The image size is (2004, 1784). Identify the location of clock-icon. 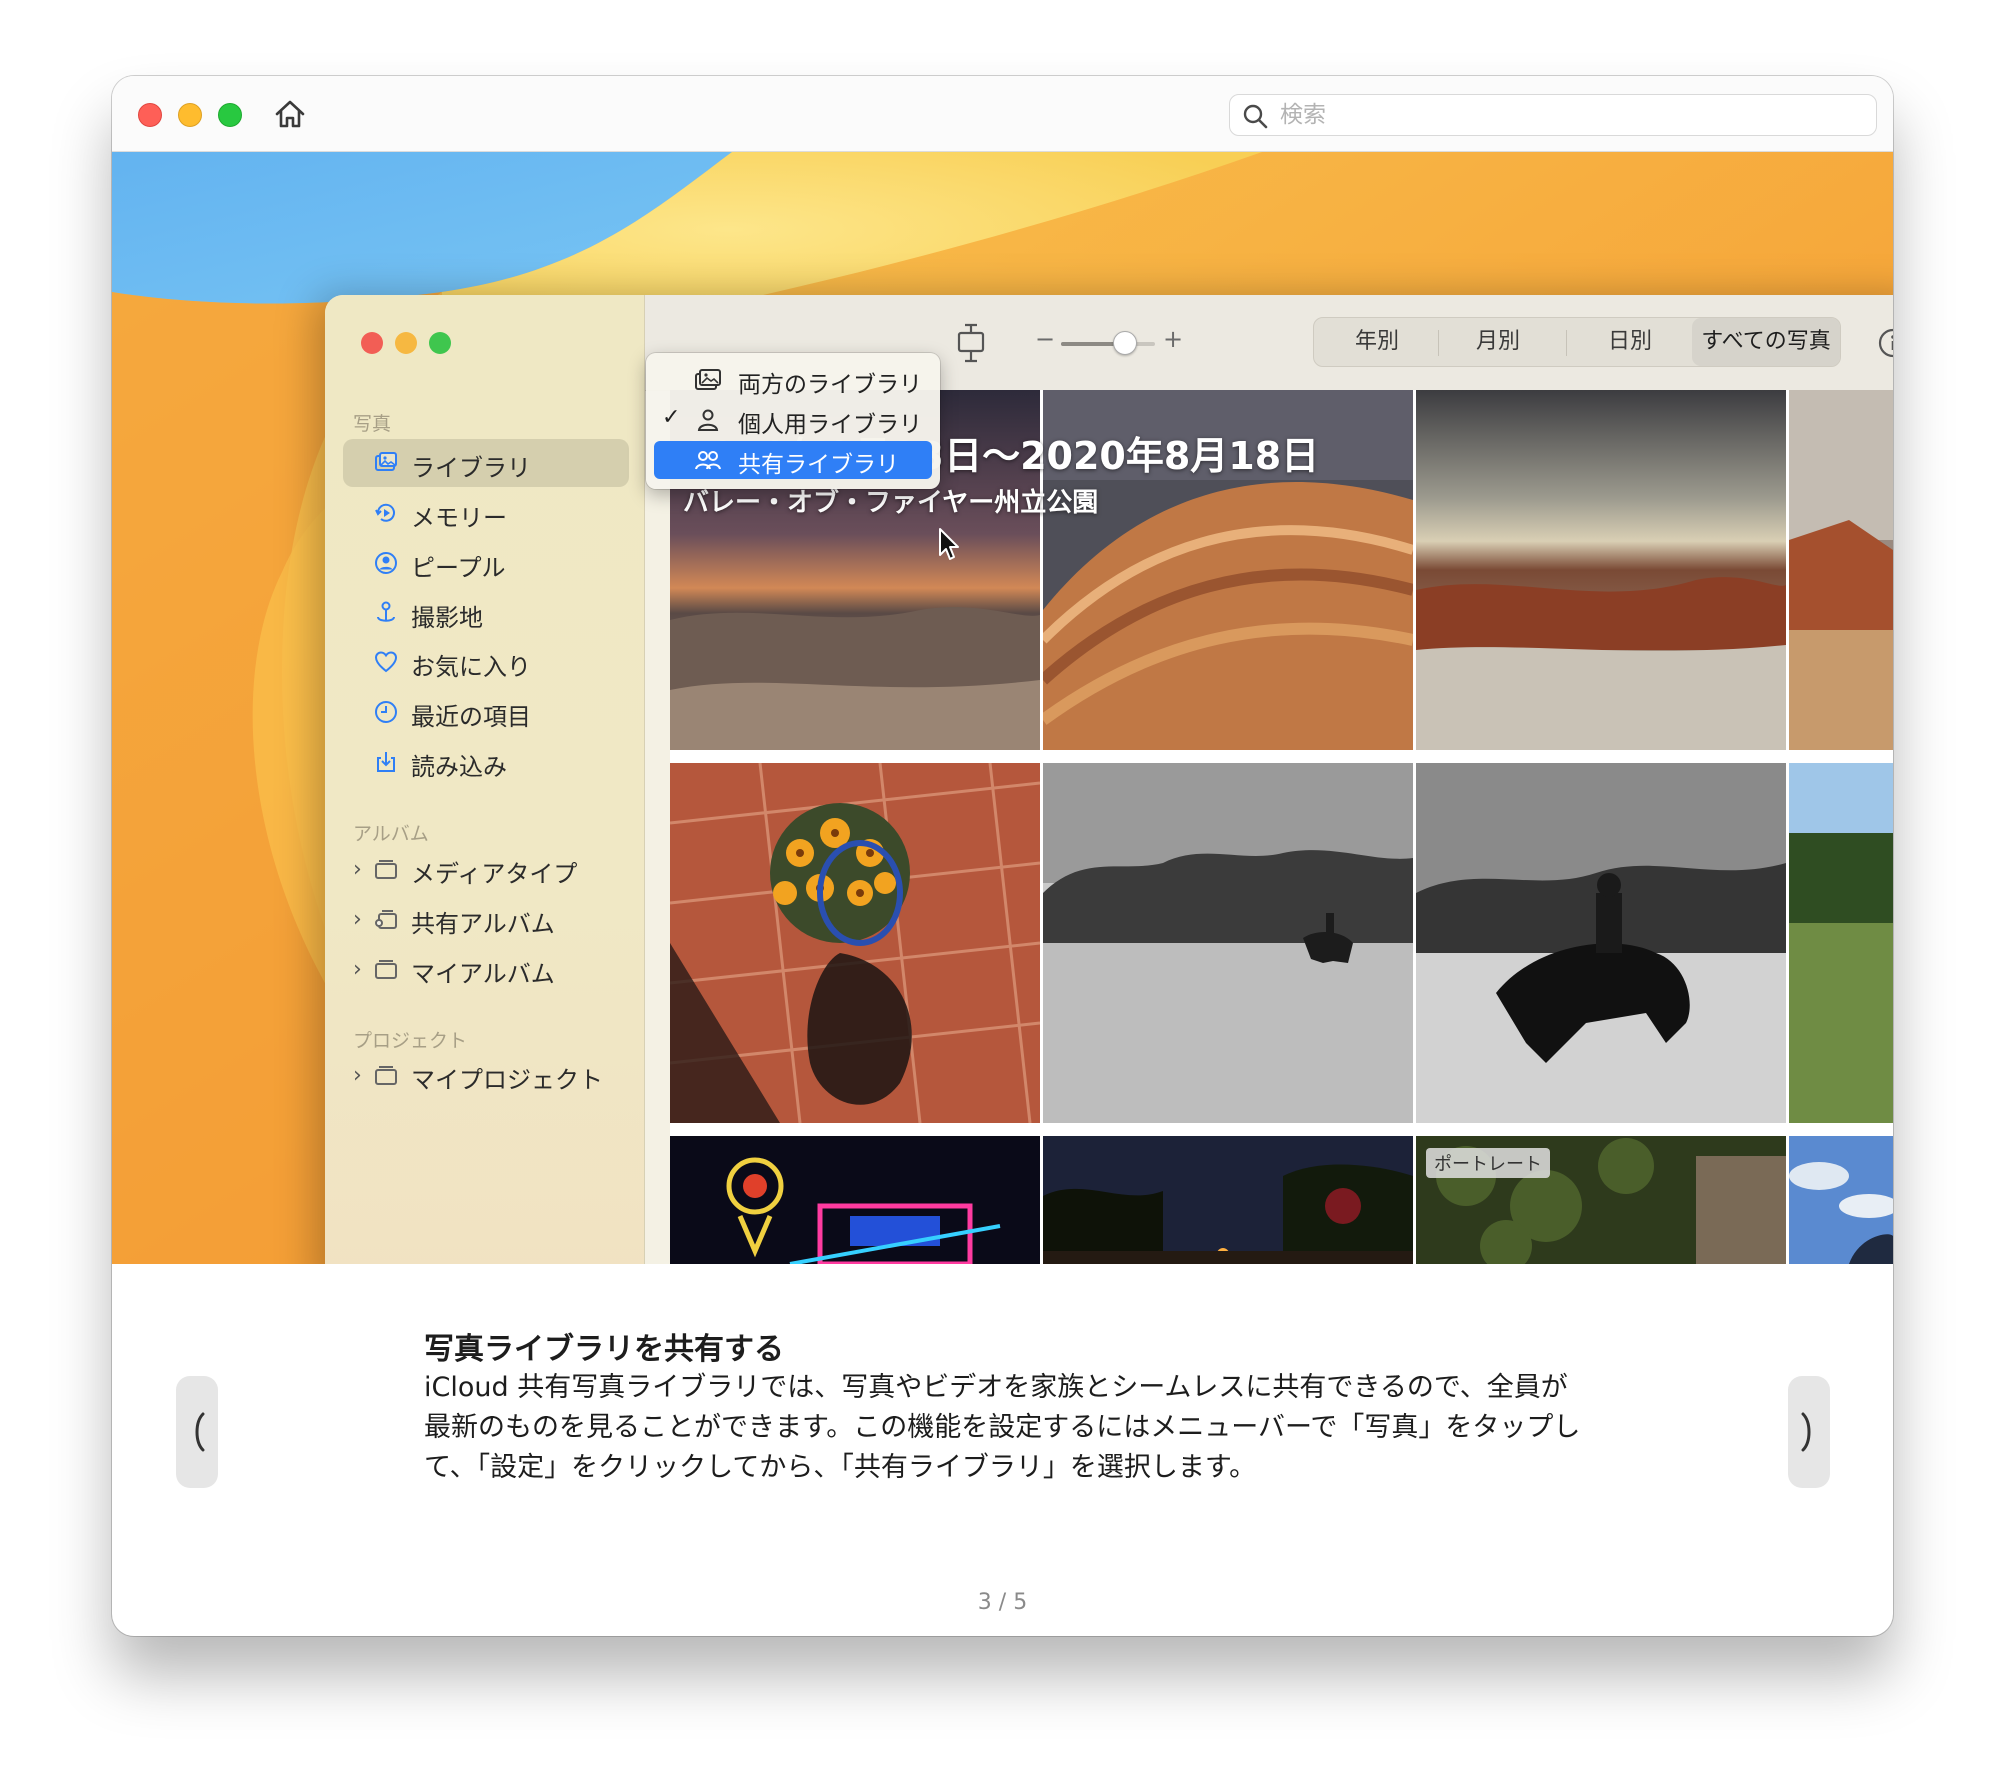
(386, 712).